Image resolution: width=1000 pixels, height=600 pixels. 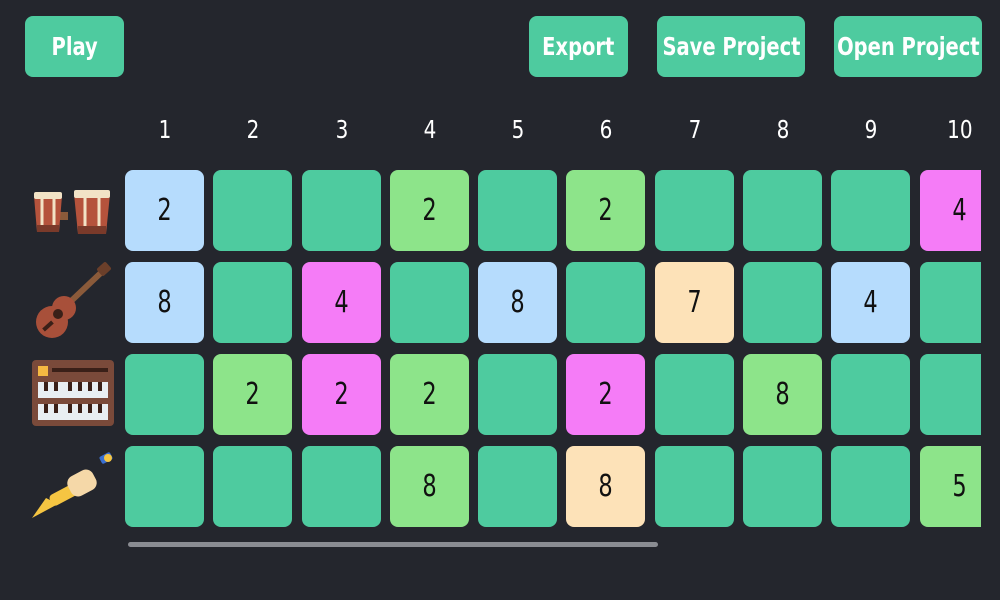 I want to click on bongo-drums-icon, so click(x=73, y=210).